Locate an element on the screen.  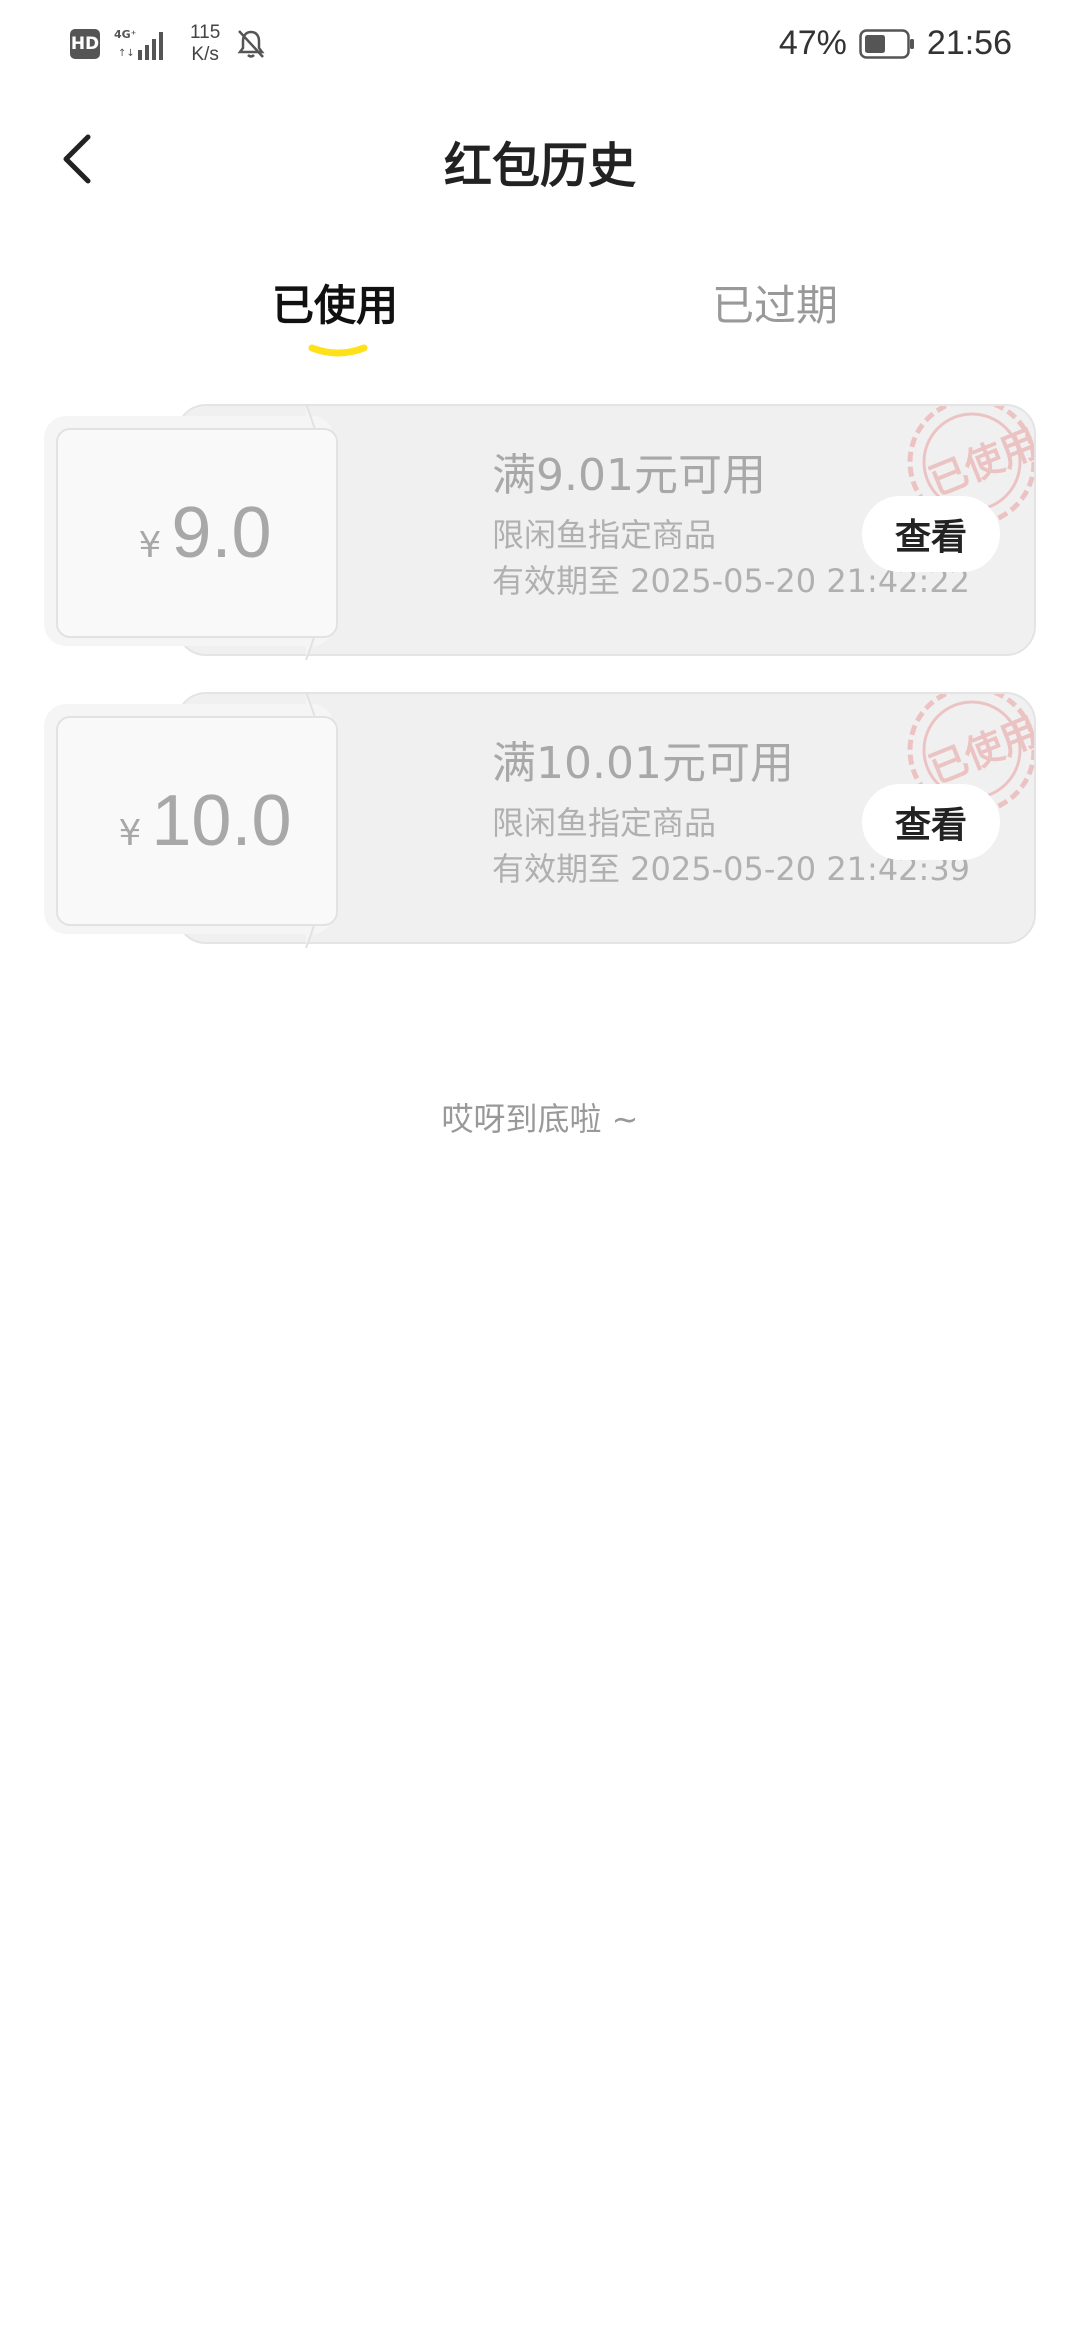
amount-value: 9.0 is located at coordinates (221, 533).